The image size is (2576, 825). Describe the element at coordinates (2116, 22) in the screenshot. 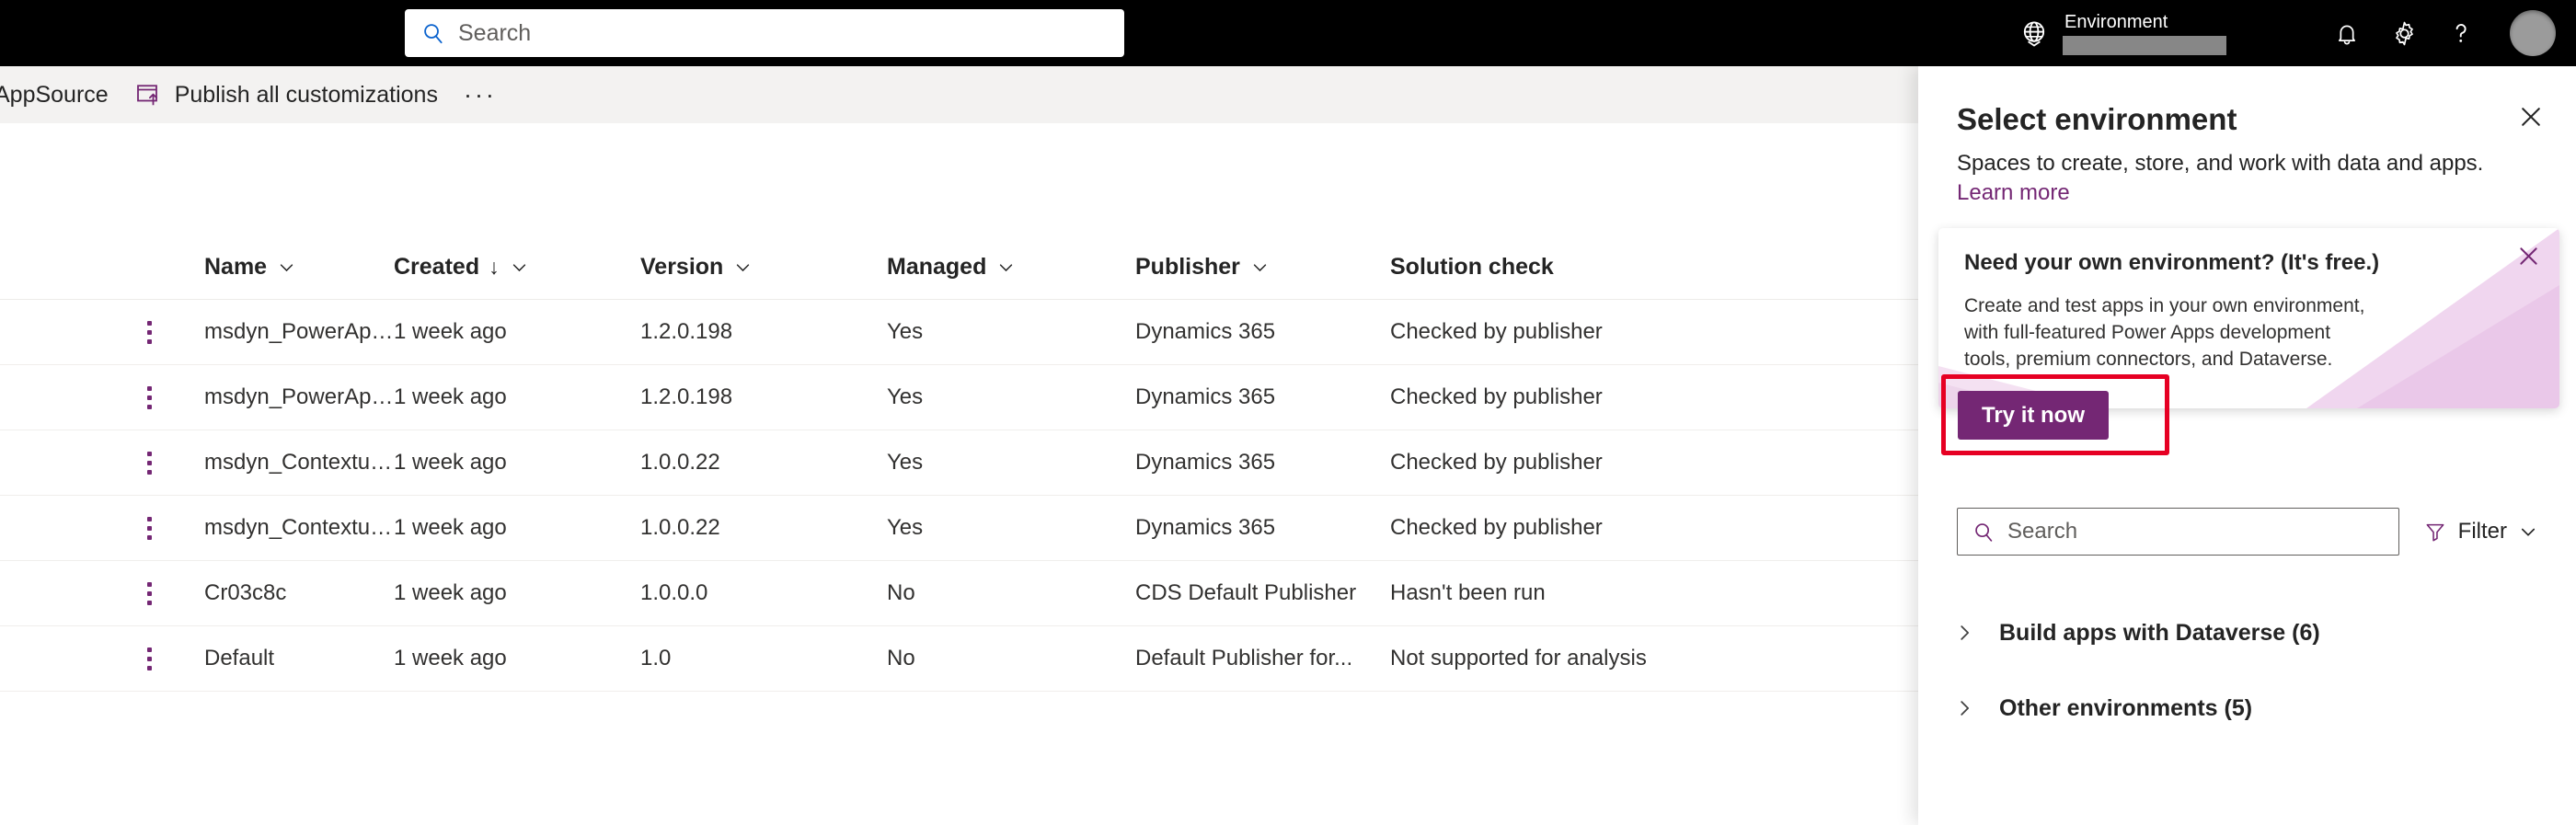

I see `environment-label: Environment` at that location.